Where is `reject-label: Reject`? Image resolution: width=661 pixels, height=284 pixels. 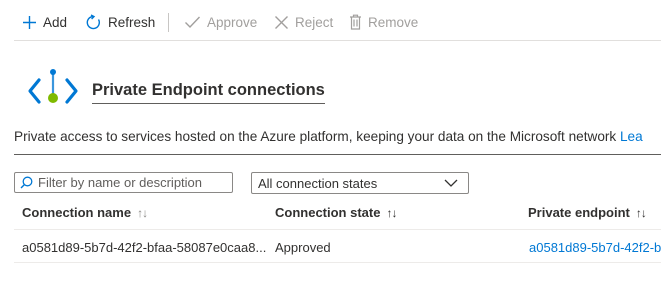
reject-label: Reject is located at coordinates (314, 22).